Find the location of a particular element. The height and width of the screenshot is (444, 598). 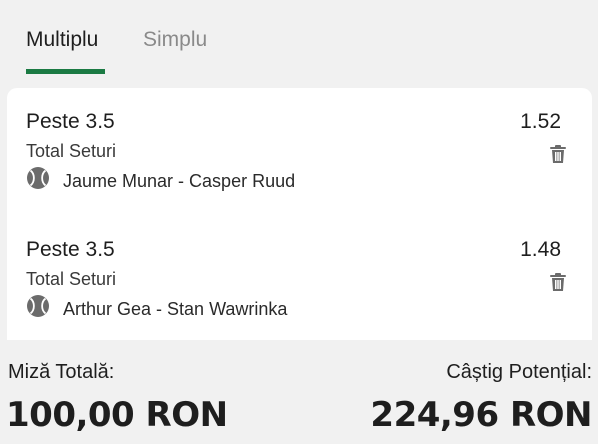

tab-multiplu: Multiplu is located at coordinates (62, 40).